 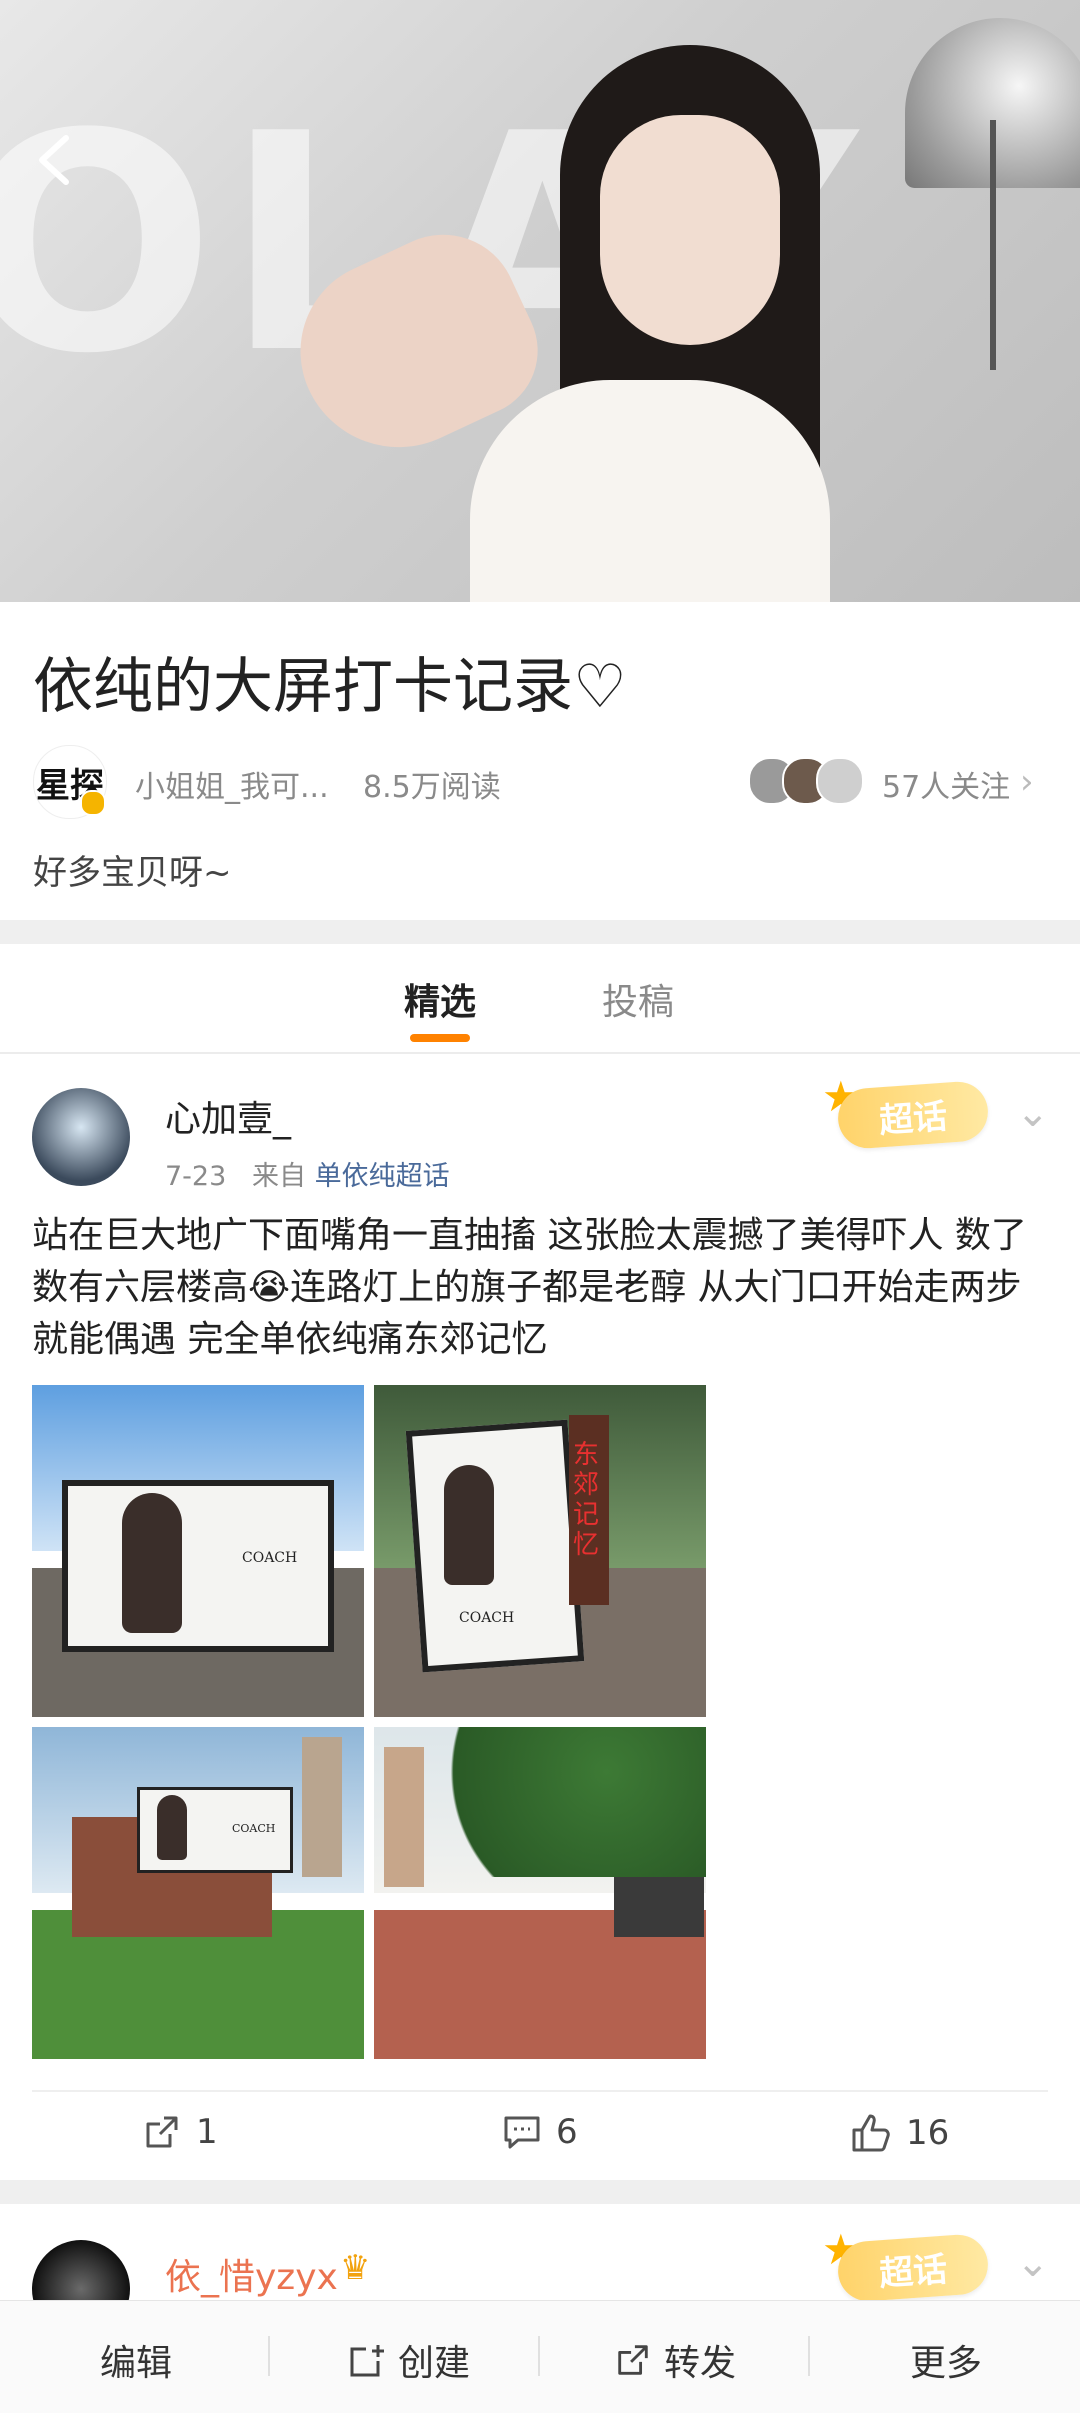 What do you see at coordinates (700, 2363) in the screenshot?
I see `repost-label: 转发` at bounding box center [700, 2363].